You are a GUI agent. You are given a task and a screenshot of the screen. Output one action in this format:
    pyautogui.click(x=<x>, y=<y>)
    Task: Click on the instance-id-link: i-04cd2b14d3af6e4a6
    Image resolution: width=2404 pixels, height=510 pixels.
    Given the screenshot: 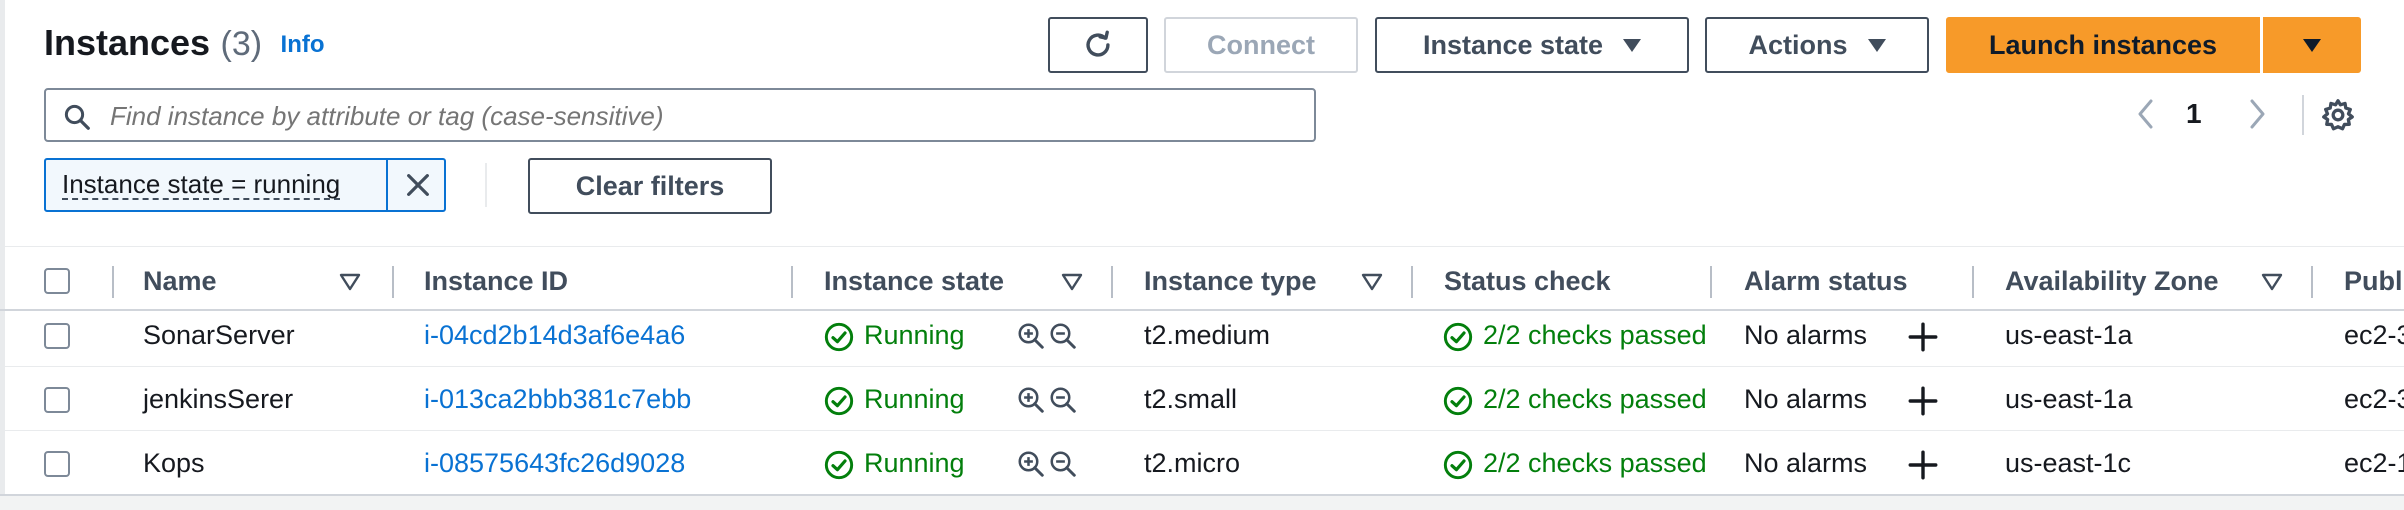 What is the action you would take?
    pyautogui.click(x=554, y=335)
    